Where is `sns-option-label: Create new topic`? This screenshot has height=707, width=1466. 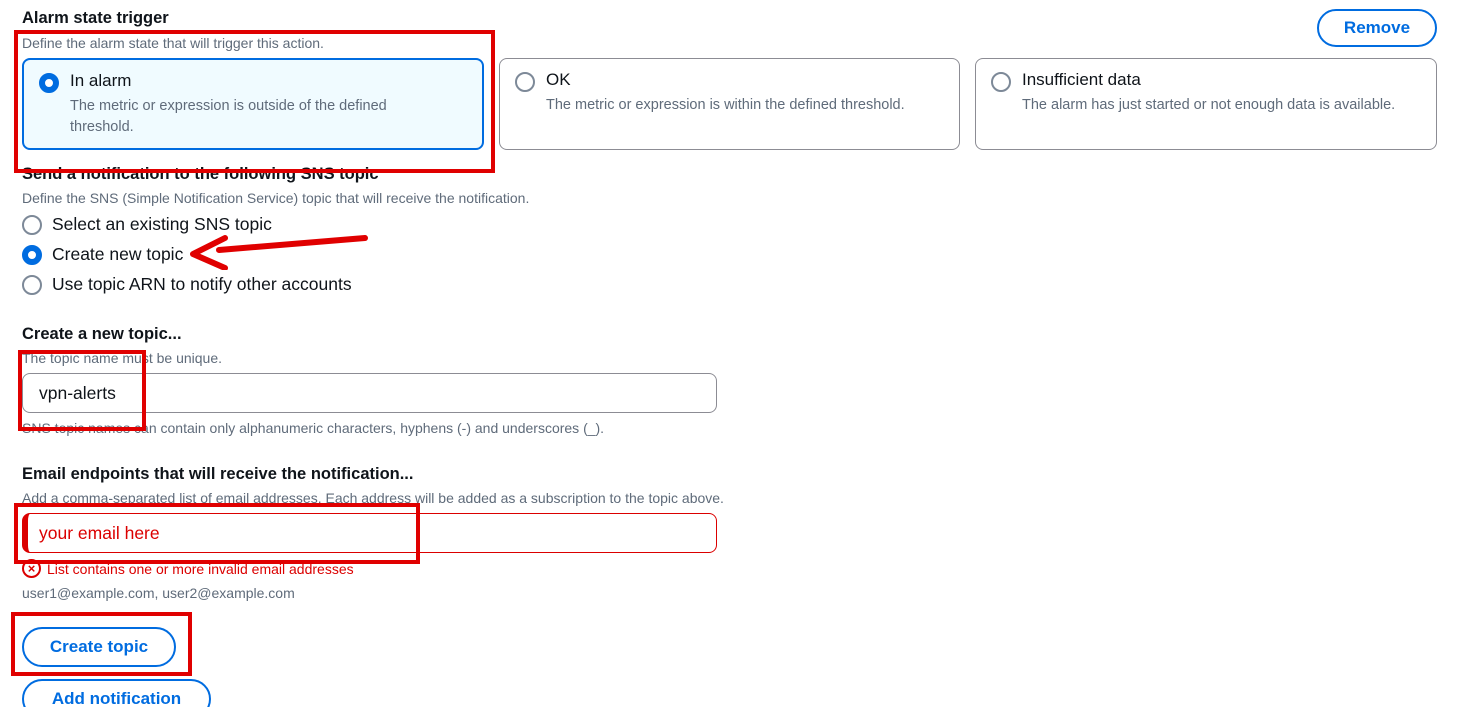
sns-option-label: Create new topic is located at coordinates (118, 254).